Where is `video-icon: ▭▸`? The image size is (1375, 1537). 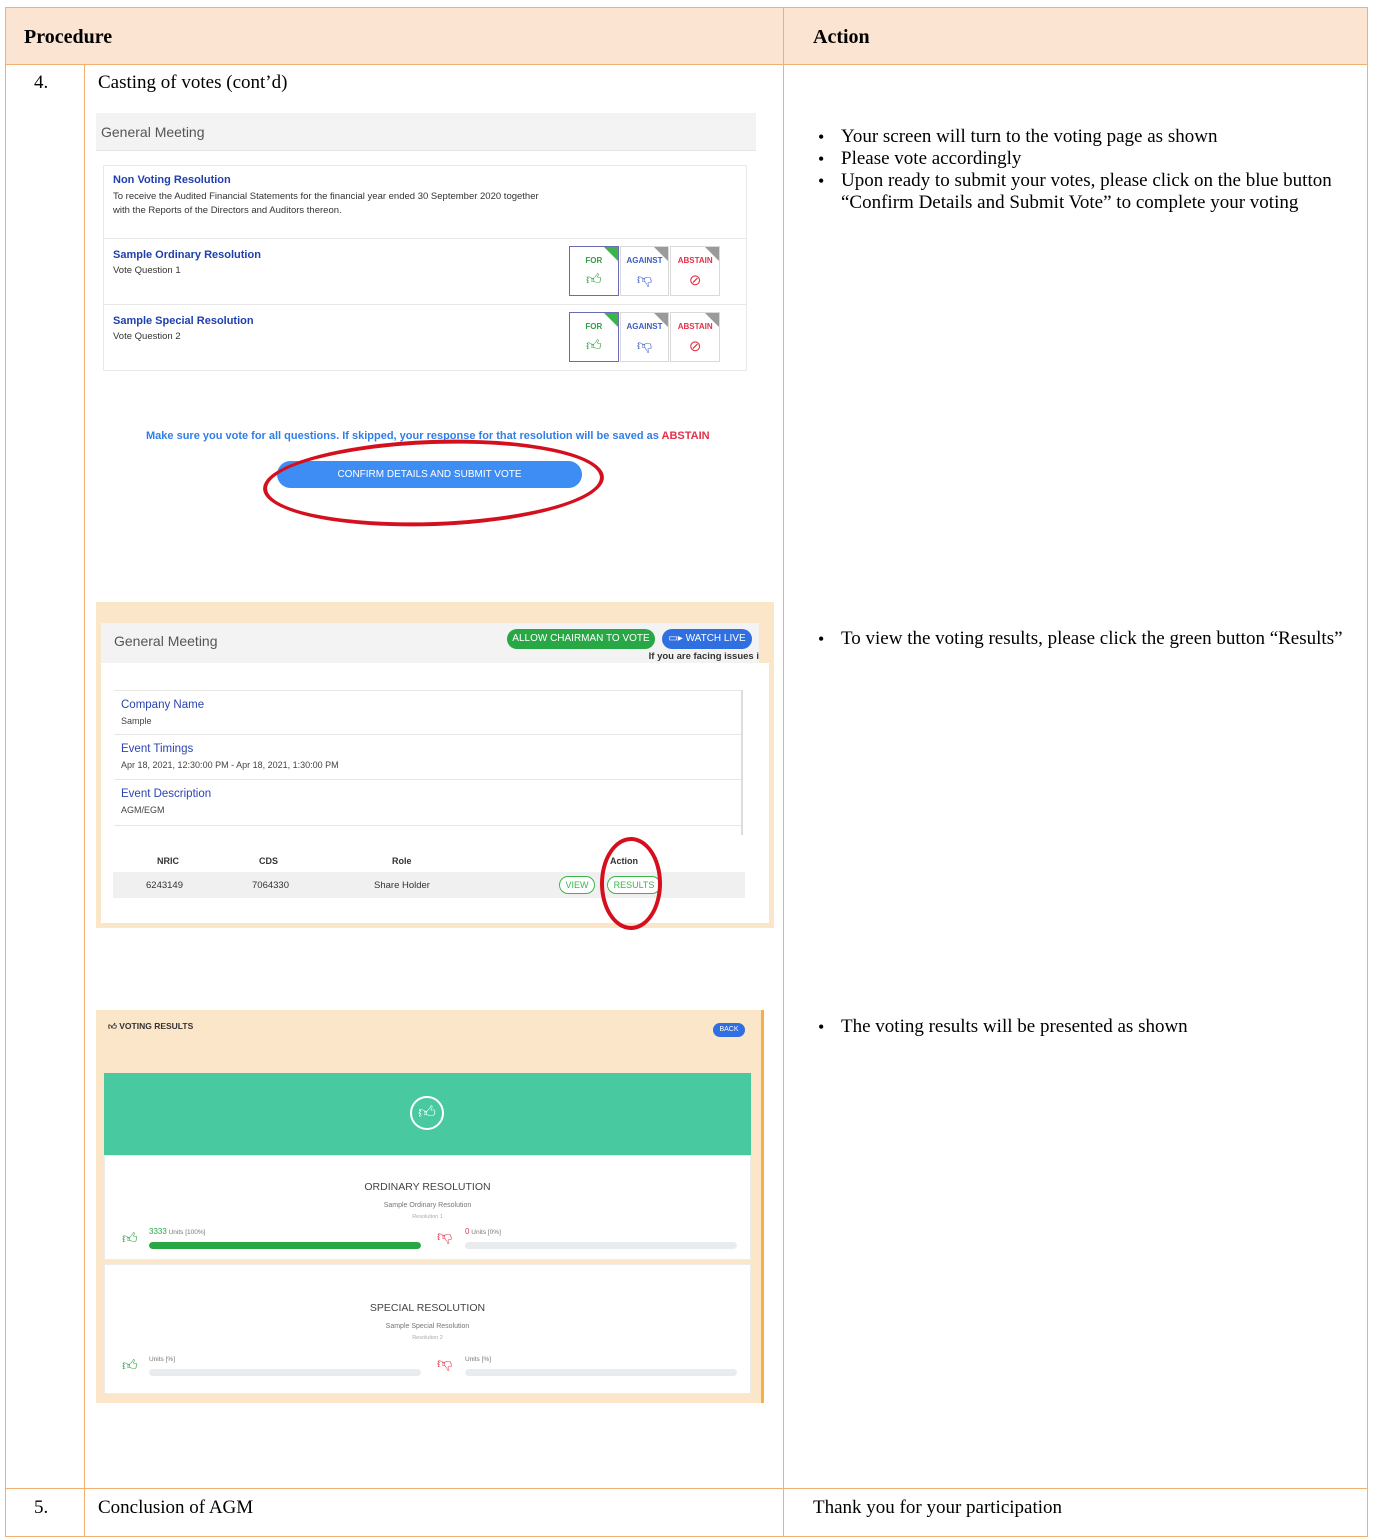
video-icon: ▭▸ is located at coordinates (677, 638).